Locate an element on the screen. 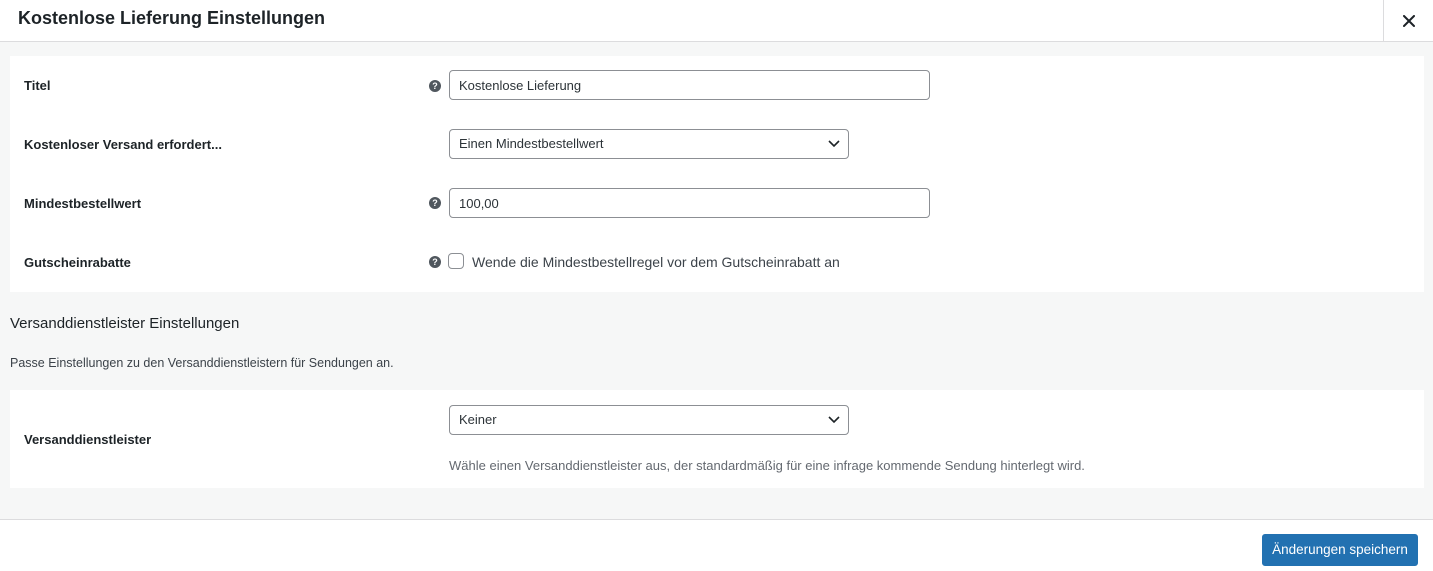 This screenshot has height=571, width=1433. min-amount-input is located at coordinates (689, 203).